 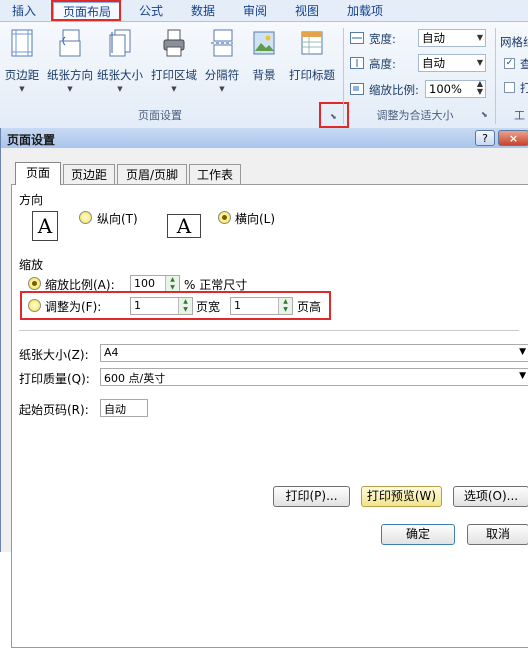 What do you see at coordinates (415, 115) in the screenshot?
I see `scale-group-label: 调整为合适大小` at bounding box center [415, 115].